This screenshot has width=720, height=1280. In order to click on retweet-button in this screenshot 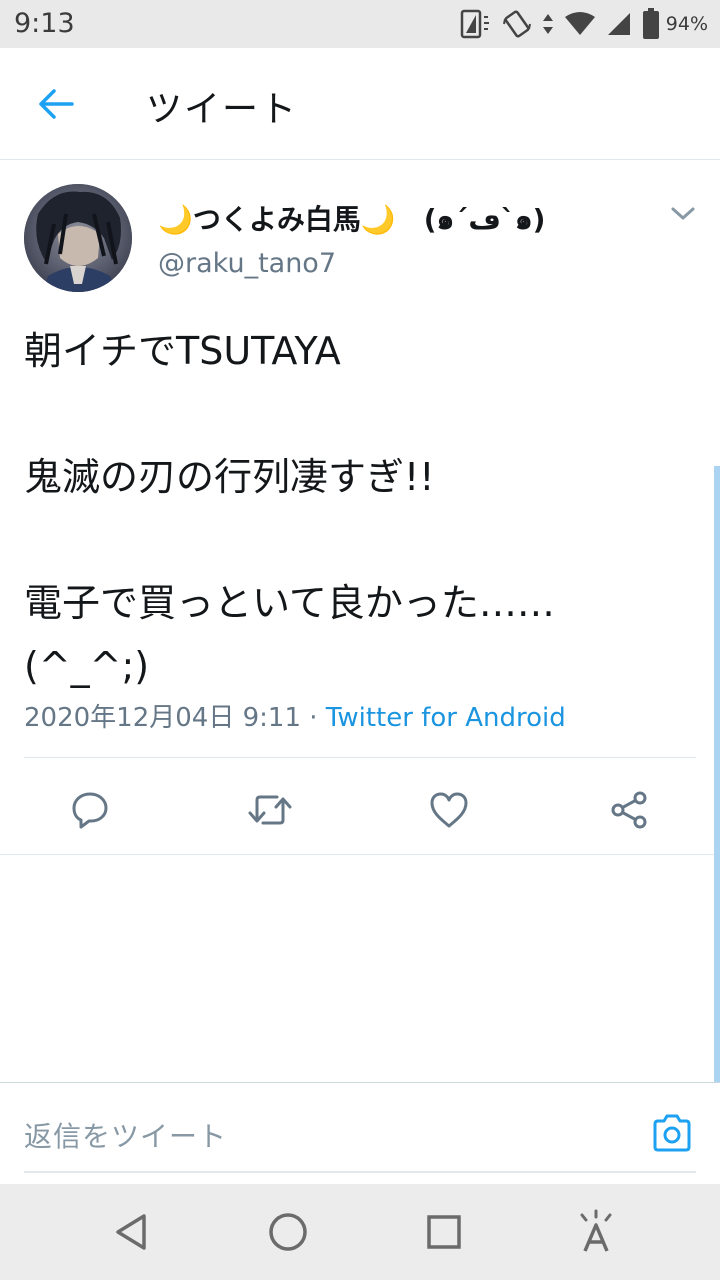, I will do `click(270, 810)`.